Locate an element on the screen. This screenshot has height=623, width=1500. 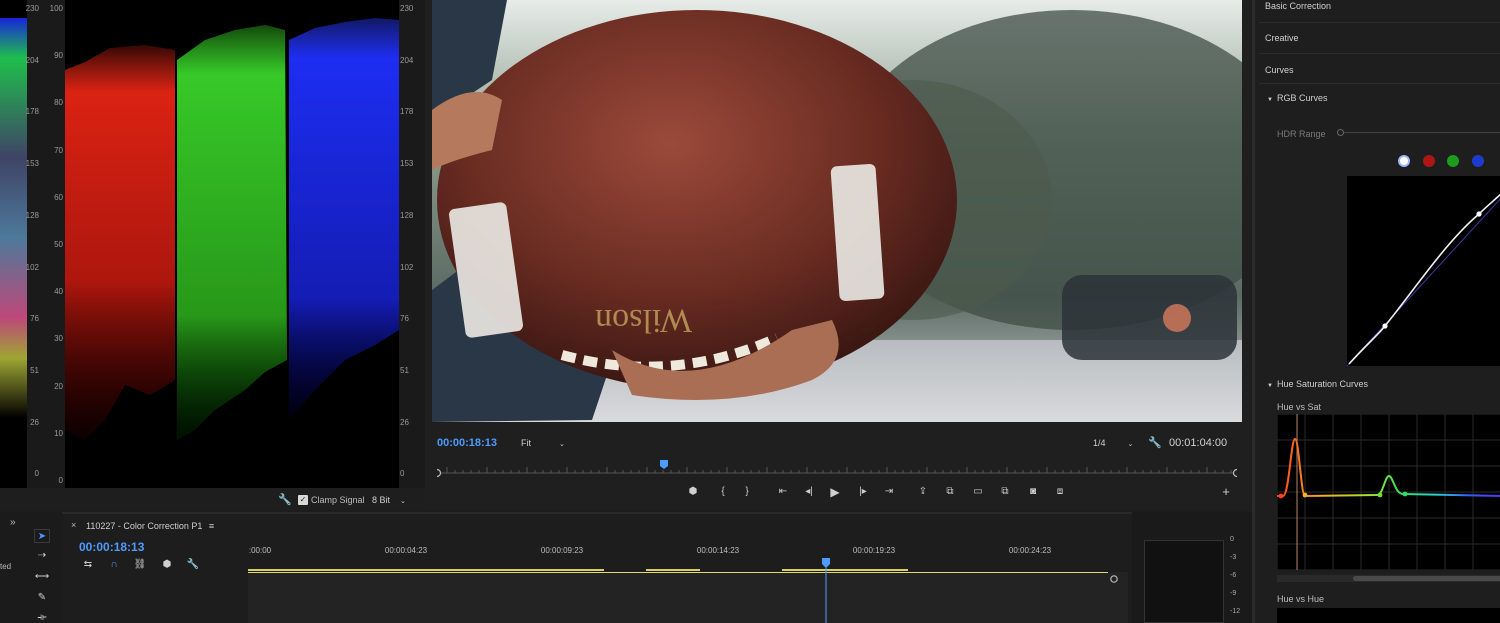
step-forward-icon: |▸ is located at coordinates (863, 492).